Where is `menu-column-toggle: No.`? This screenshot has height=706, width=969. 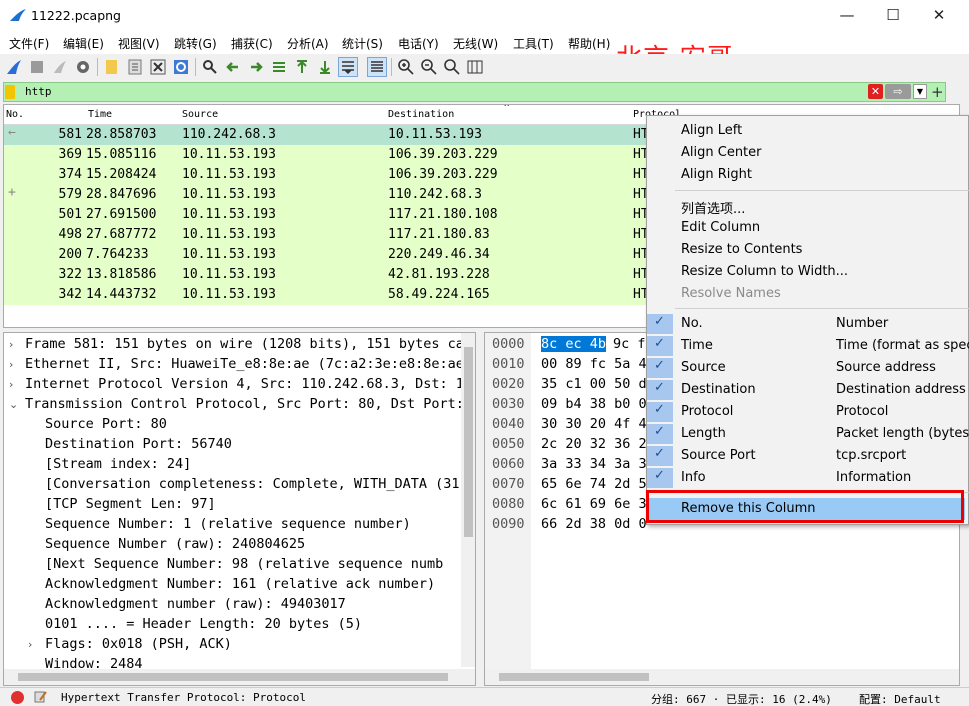 menu-column-toggle: No. is located at coordinates (692, 323).